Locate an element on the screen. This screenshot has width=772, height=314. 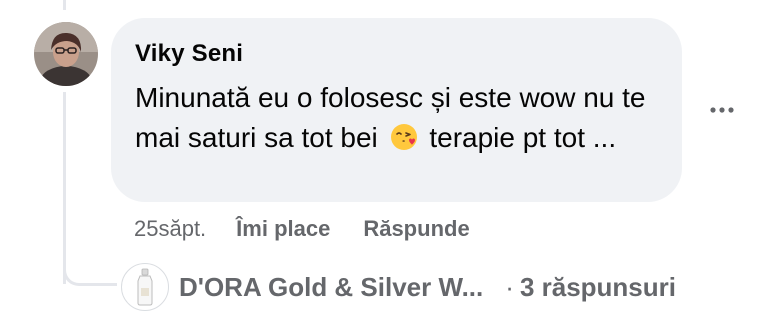
face-blowing-kiss-icon is located at coordinates (404, 136).